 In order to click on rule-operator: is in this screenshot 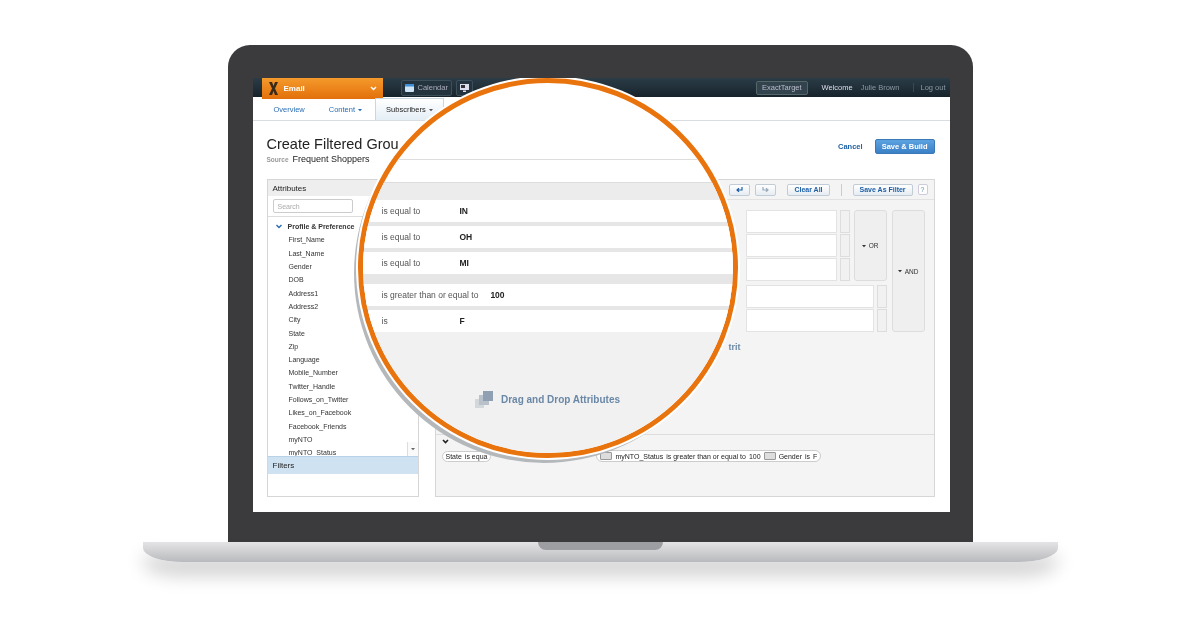, I will do `click(385, 321)`.